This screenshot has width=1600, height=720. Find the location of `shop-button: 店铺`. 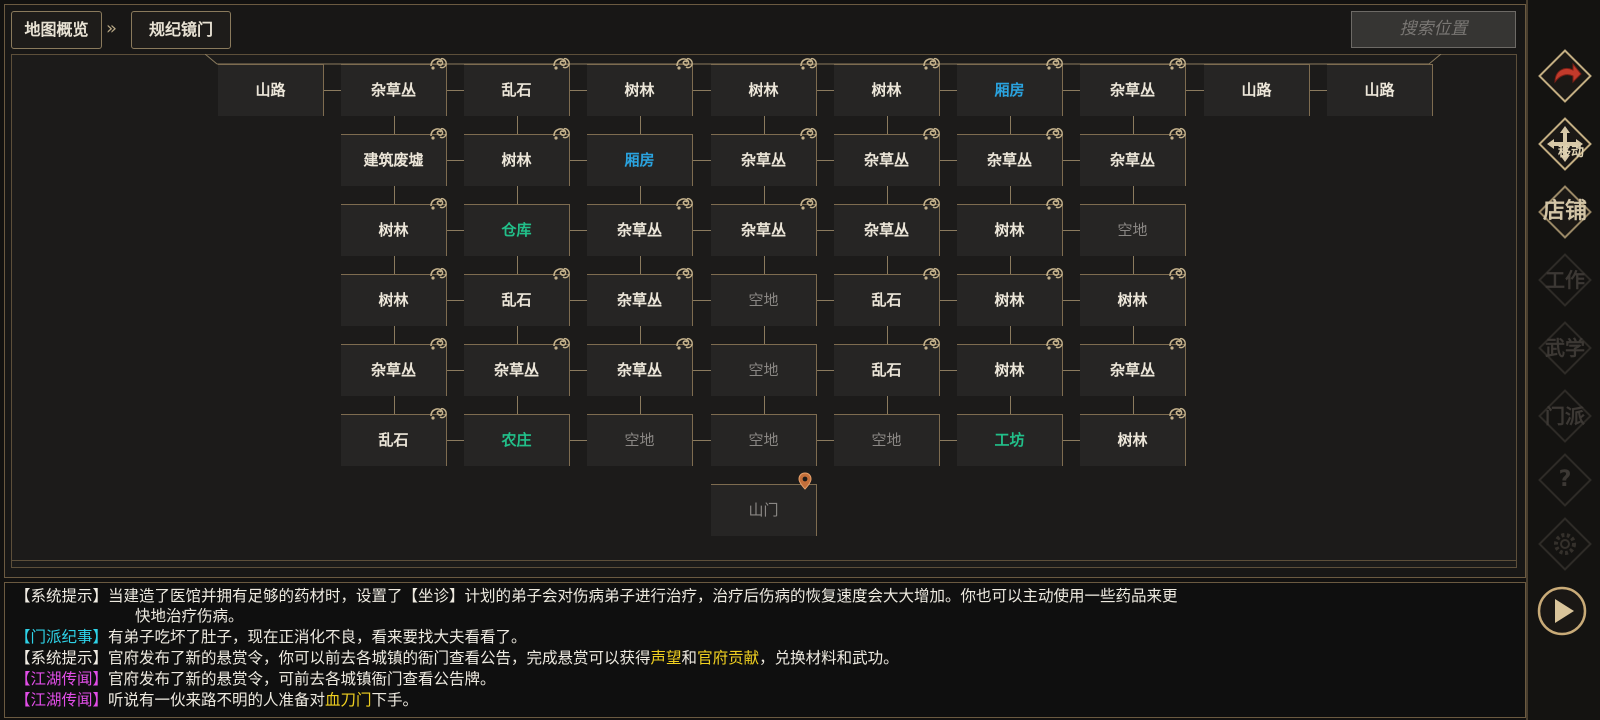

shop-button: 店铺 is located at coordinates (1565, 212).